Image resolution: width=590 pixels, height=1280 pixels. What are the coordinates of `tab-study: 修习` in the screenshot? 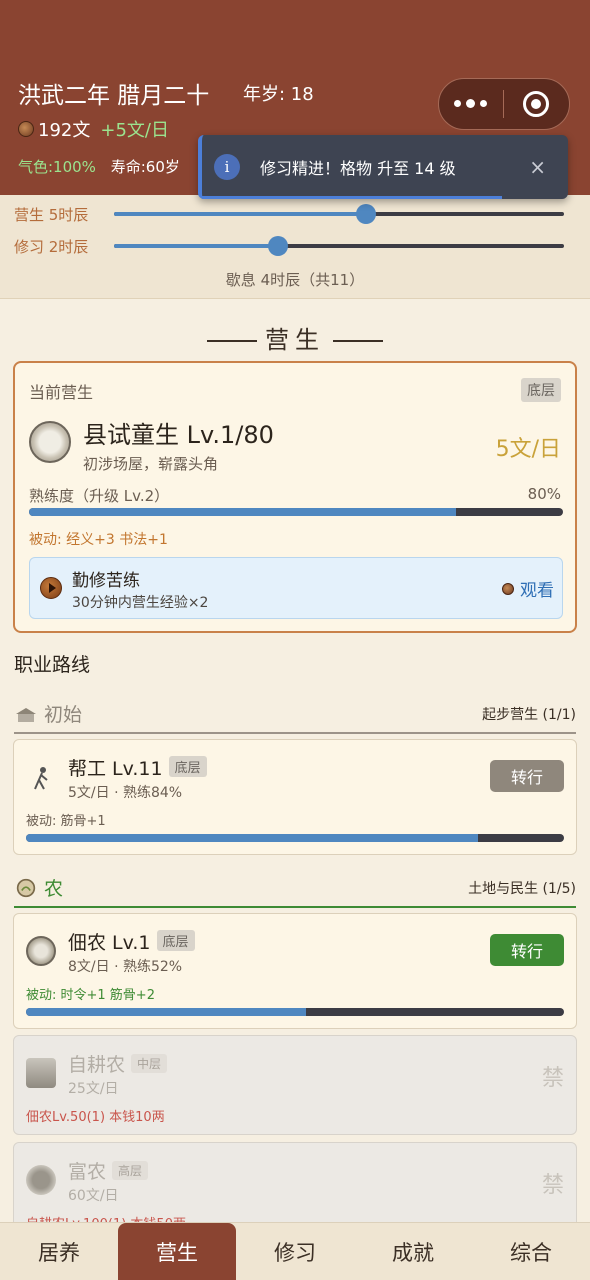 It's located at (295, 1251).